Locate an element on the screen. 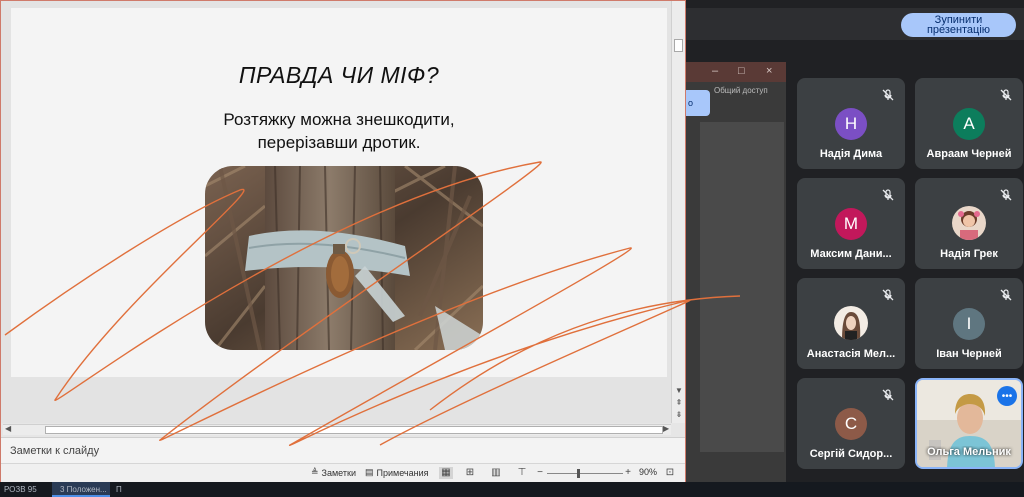 The width and height of the screenshot is (1024, 497). participant-tile: Н Надія Дима is located at coordinates (851, 123).